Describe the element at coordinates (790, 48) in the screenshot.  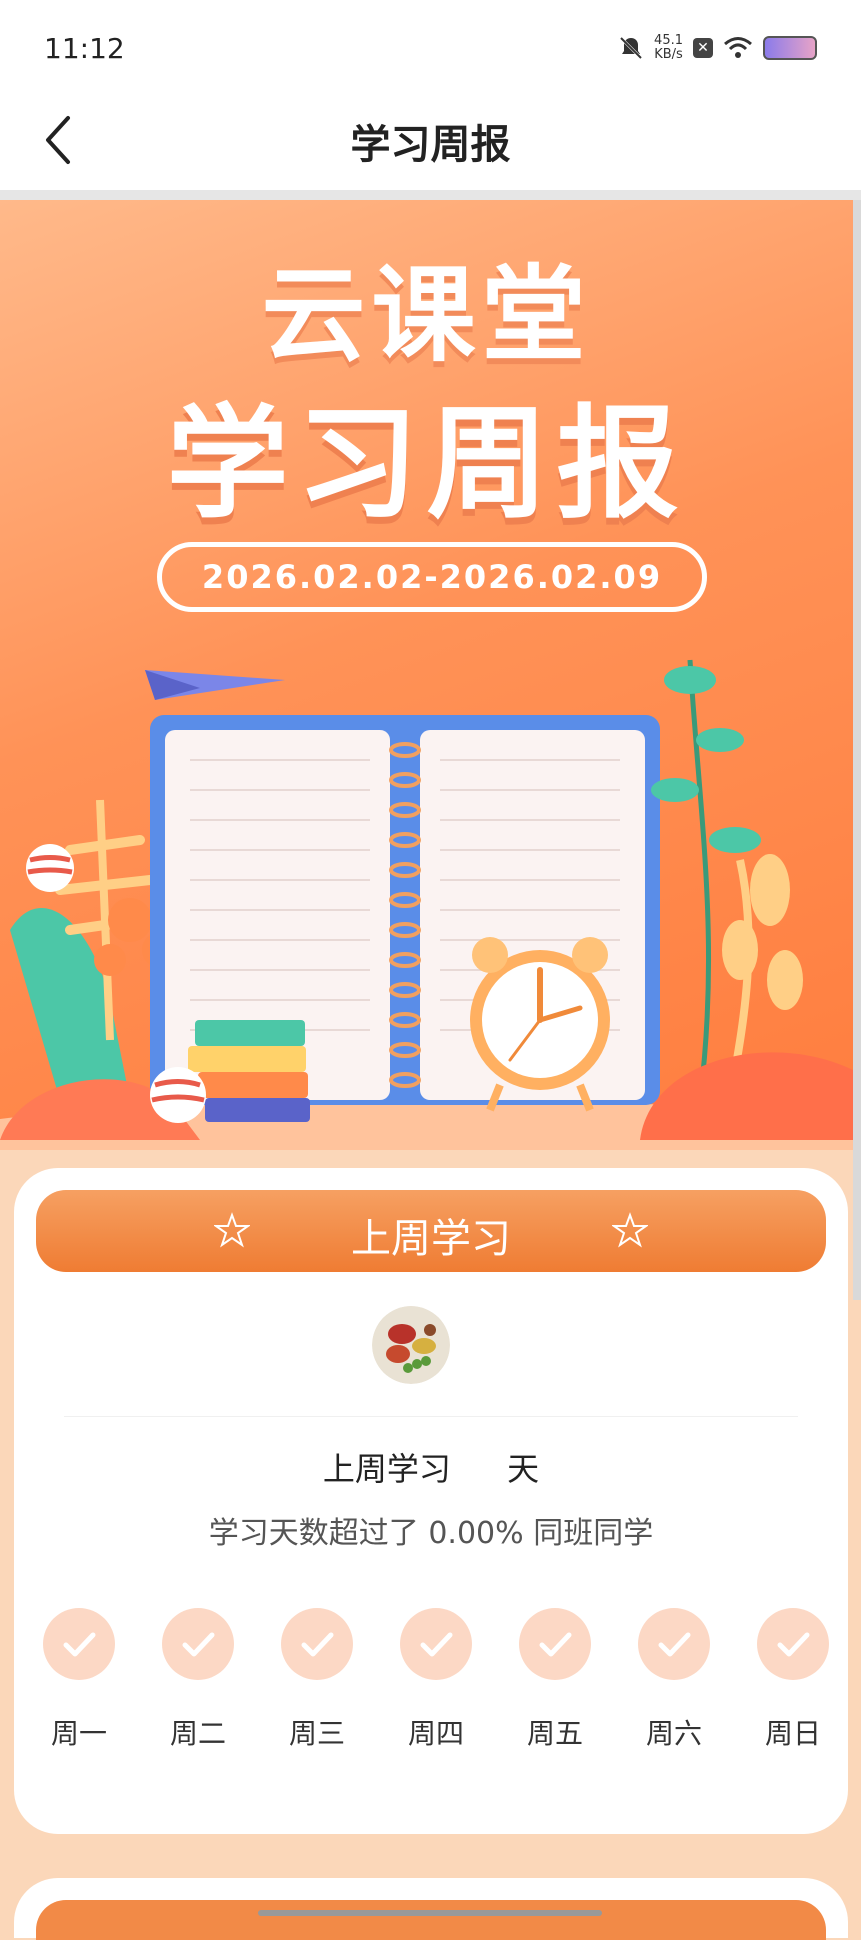
I see `battery-icon` at that location.